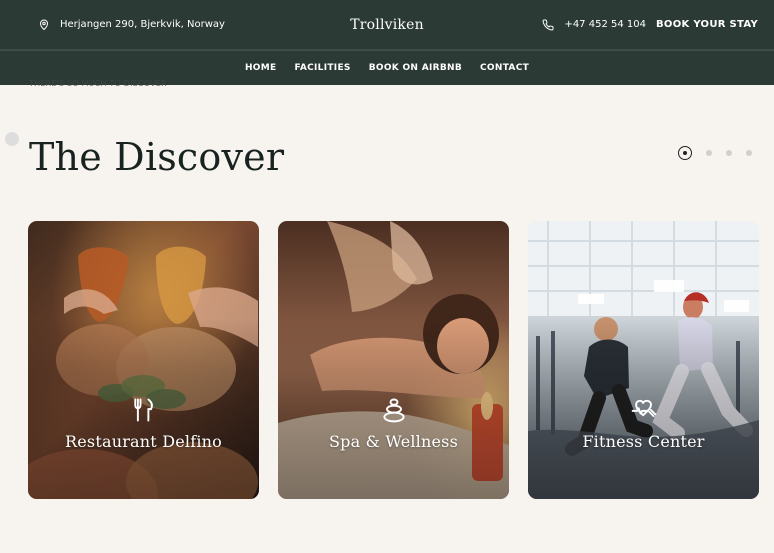 This screenshot has width=774, height=553. What do you see at coordinates (44, 25) in the screenshot?
I see `location-pin-icon` at bounding box center [44, 25].